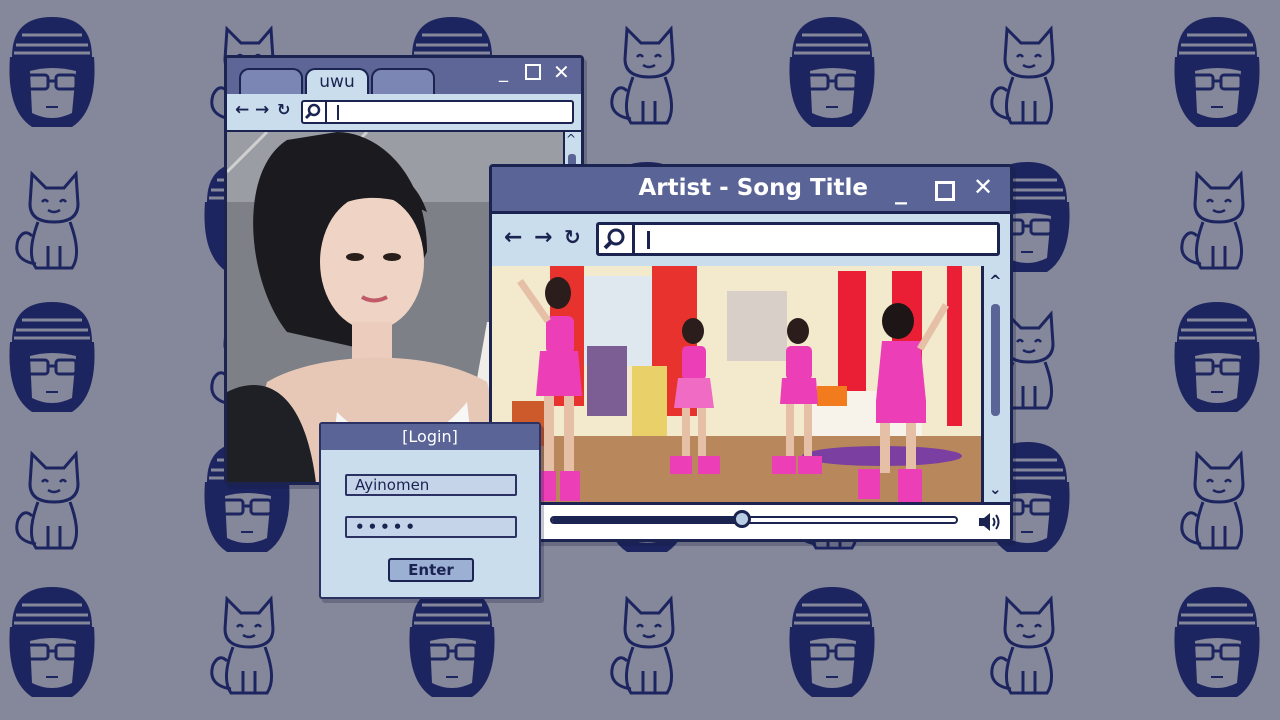 This screenshot has height=720, width=1280. Describe the element at coordinates (271, 81) in the screenshot. I see `tab-inactive-left` at that location.